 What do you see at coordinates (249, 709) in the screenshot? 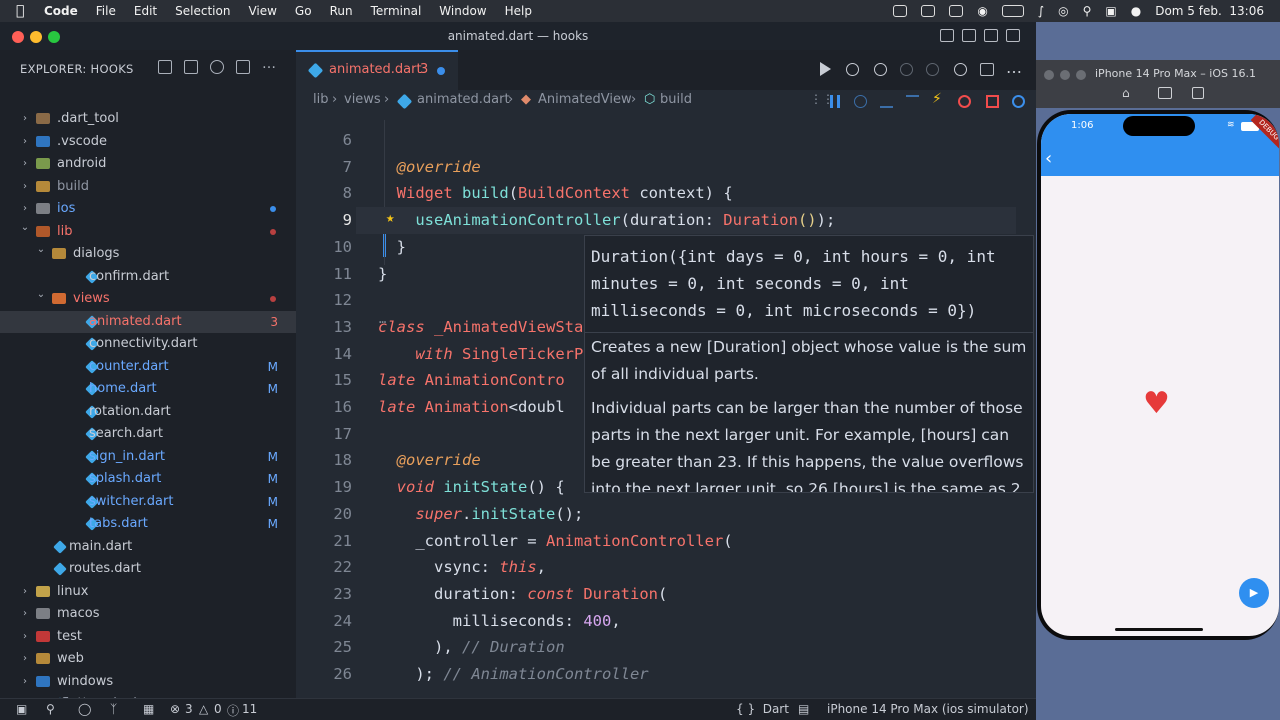
I see `info-count: 11` at bounding box center [249, 709].